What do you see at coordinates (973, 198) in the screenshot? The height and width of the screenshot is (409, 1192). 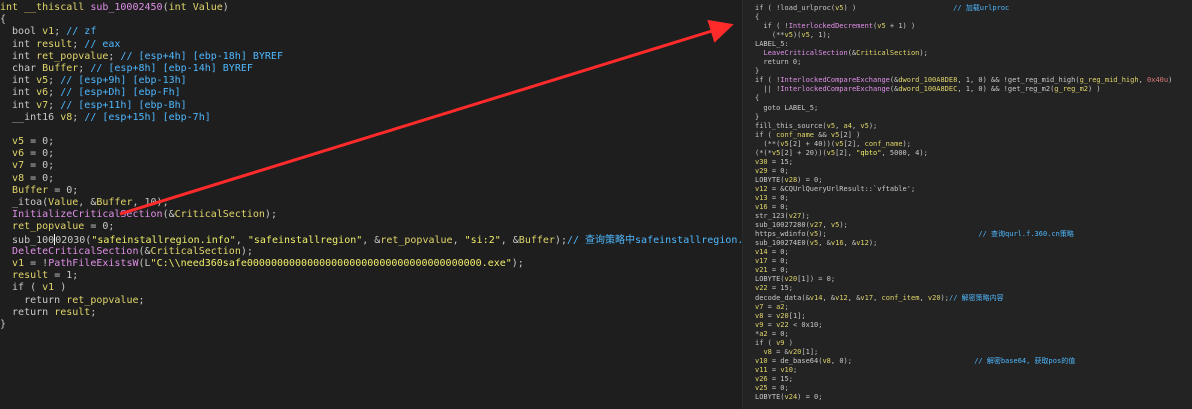 I see `code-line: v13 = 0;` at bounding box center [973, 198].